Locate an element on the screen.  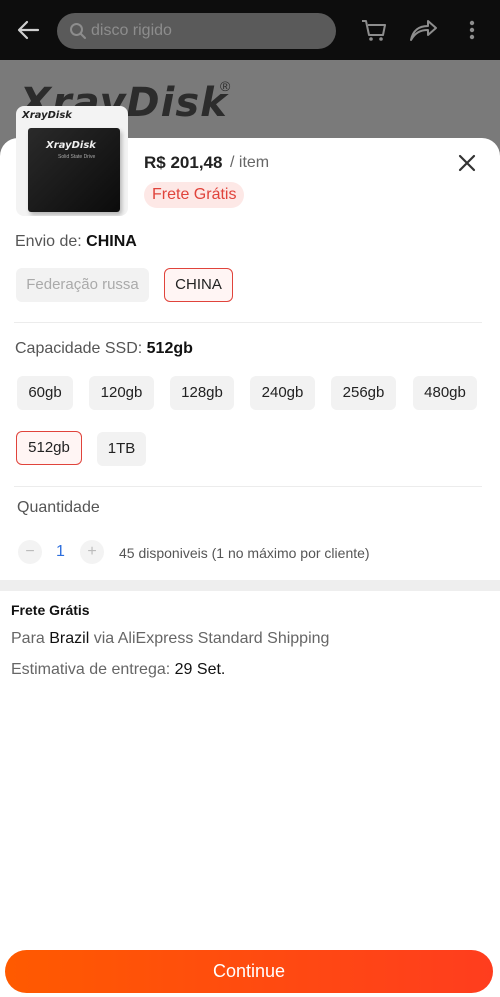
product-price: R$ 201,48 is located at coordinates (183, 162).